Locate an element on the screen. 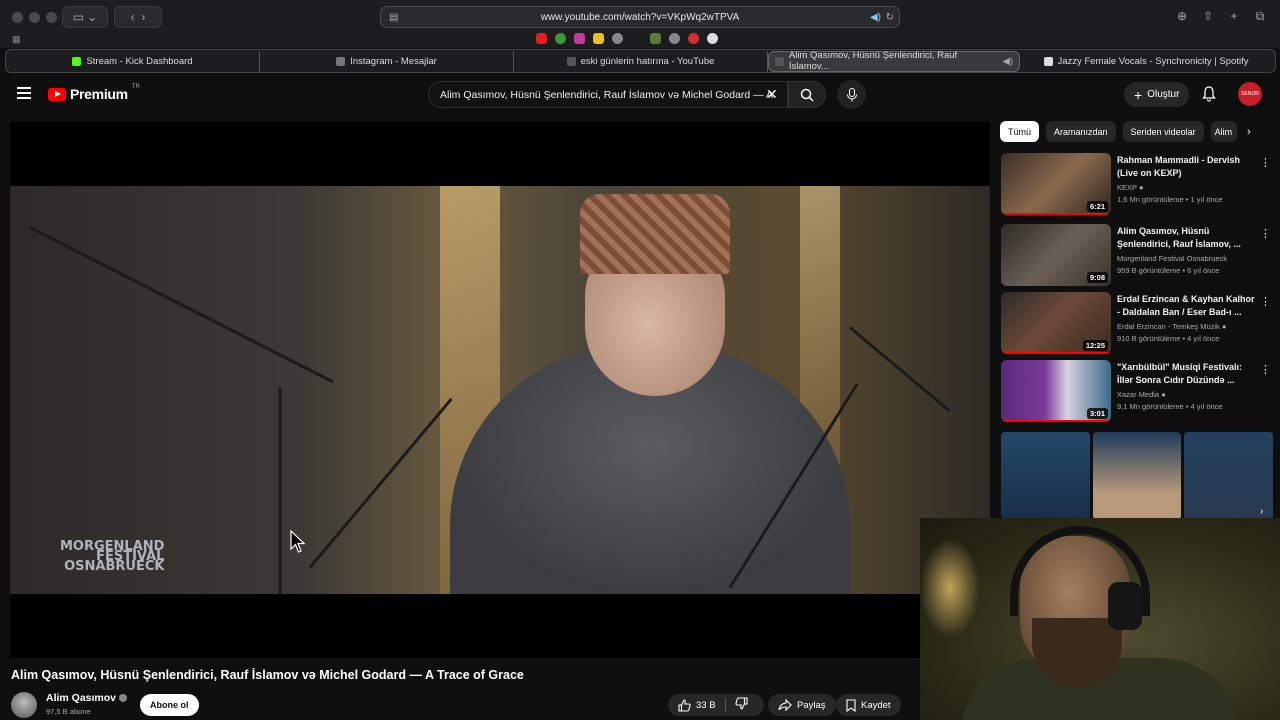 The height and width of the screenshot is (720, 1280). voice-search-button is located at coordinates (851, 94).